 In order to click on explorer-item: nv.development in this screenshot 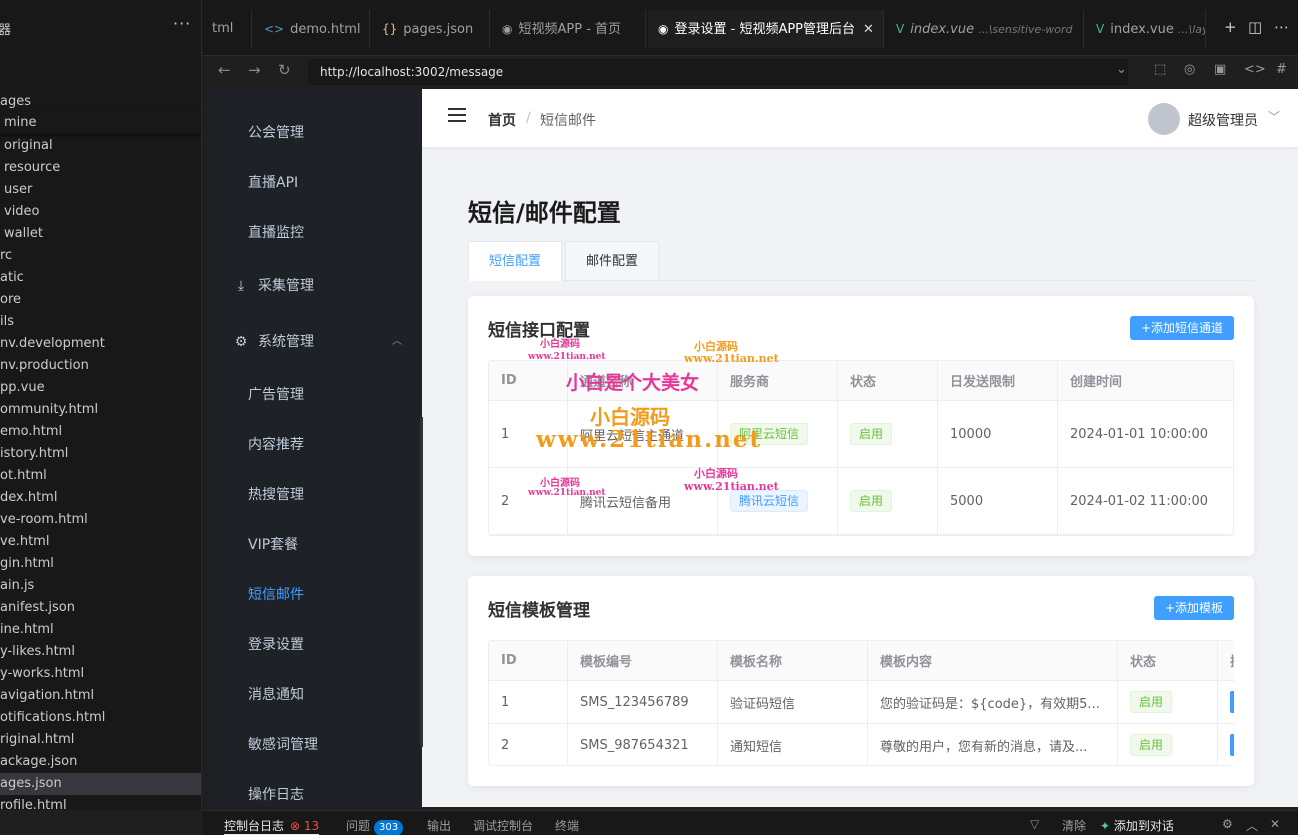, I will do `click(100, 344)`.